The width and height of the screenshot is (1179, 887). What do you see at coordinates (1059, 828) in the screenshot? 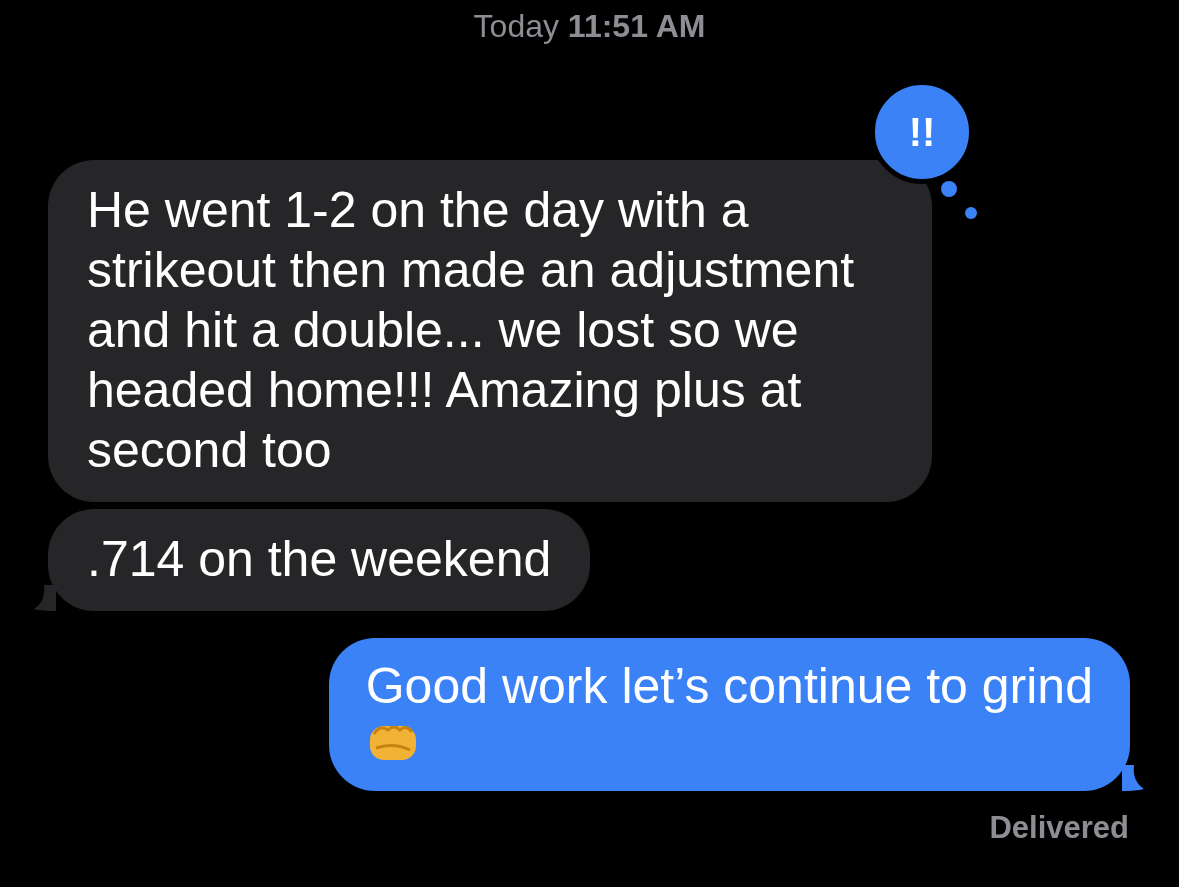
I see `delivery-status: Delivered` at bounding box center [1059, 828].